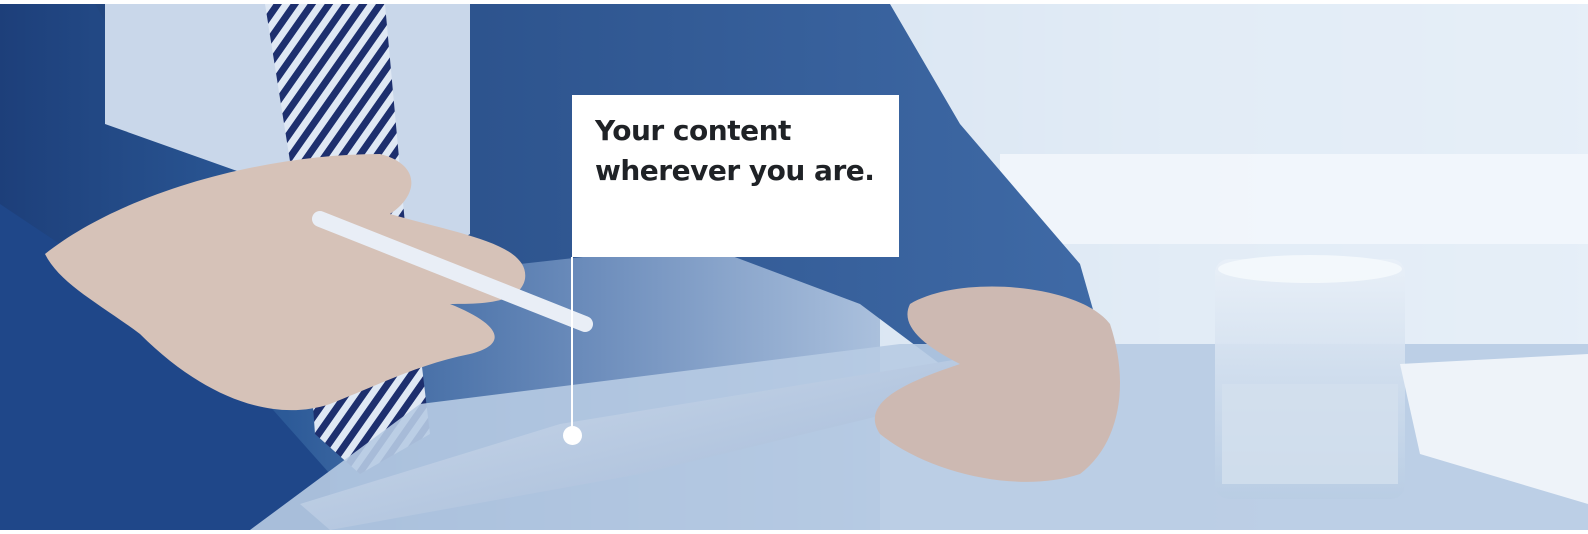 This screenshot has height=534, width=1588. I want to click on headline-line-2: wherever you are., so click(735, 170).